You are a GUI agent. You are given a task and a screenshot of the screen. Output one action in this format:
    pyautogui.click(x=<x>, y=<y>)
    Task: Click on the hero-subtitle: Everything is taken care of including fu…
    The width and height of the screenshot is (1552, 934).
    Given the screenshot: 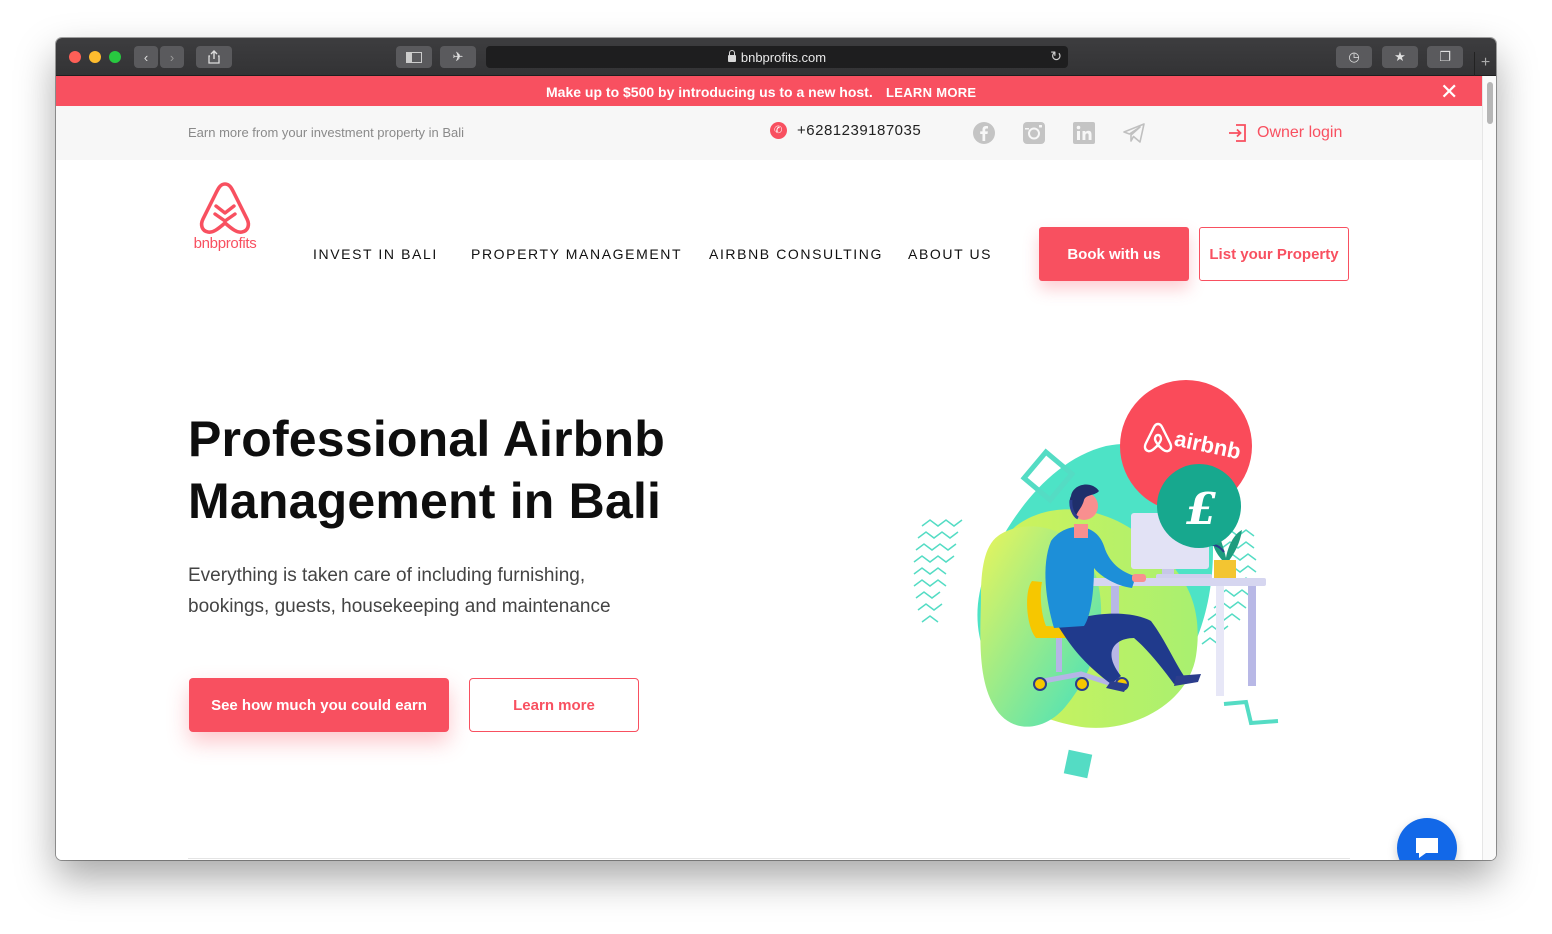 What is the action you would take?
    pyautogui.click(x=428, y=591)
    